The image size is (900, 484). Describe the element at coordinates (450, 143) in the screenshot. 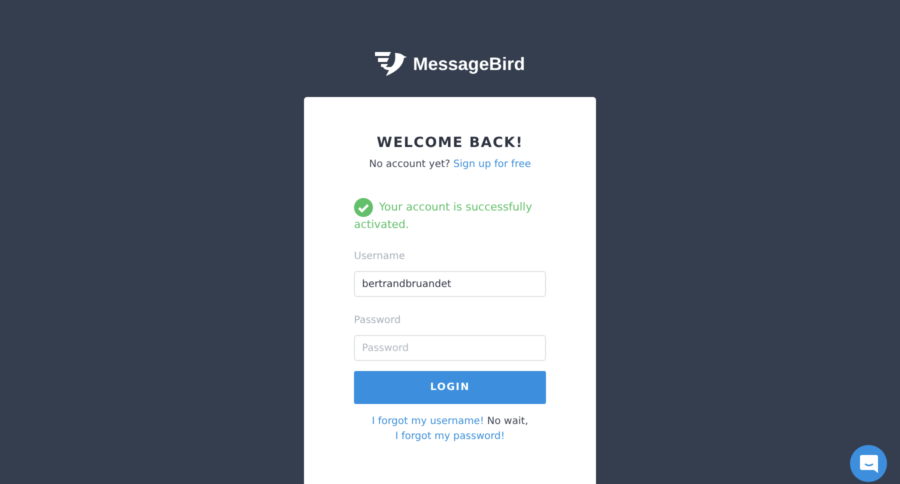

I see `welcome-title: WELCOME BACK!` at that location.